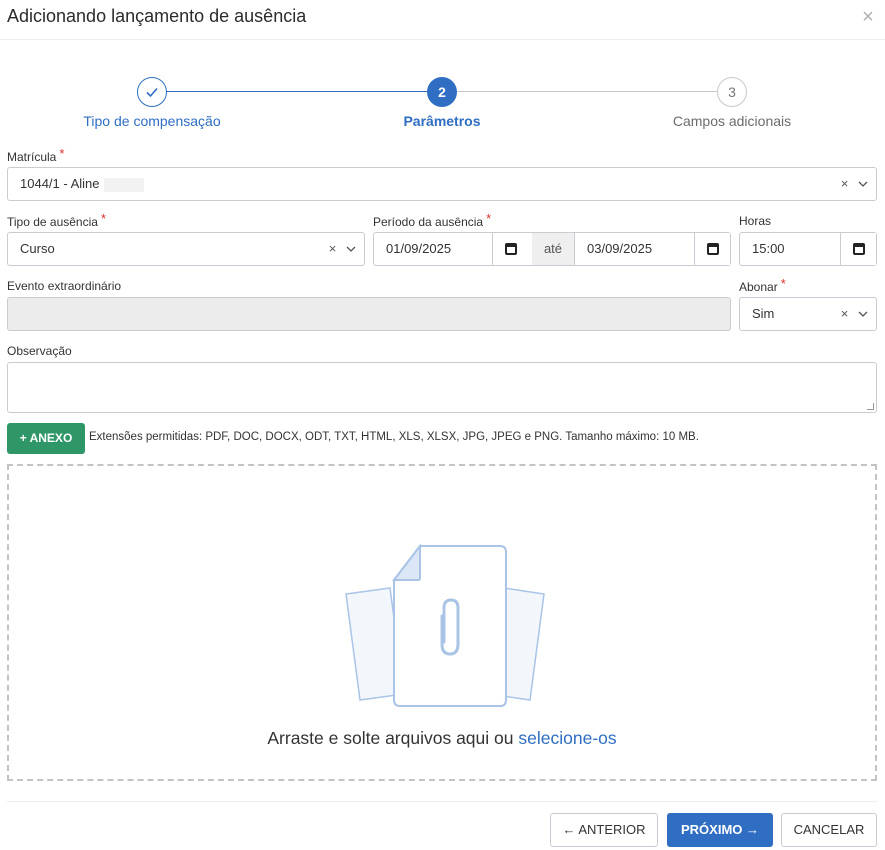 The height and width of the screenshot is (850, 885). I want to click on next-button: PRÓXIMO →, so click(720, 830).